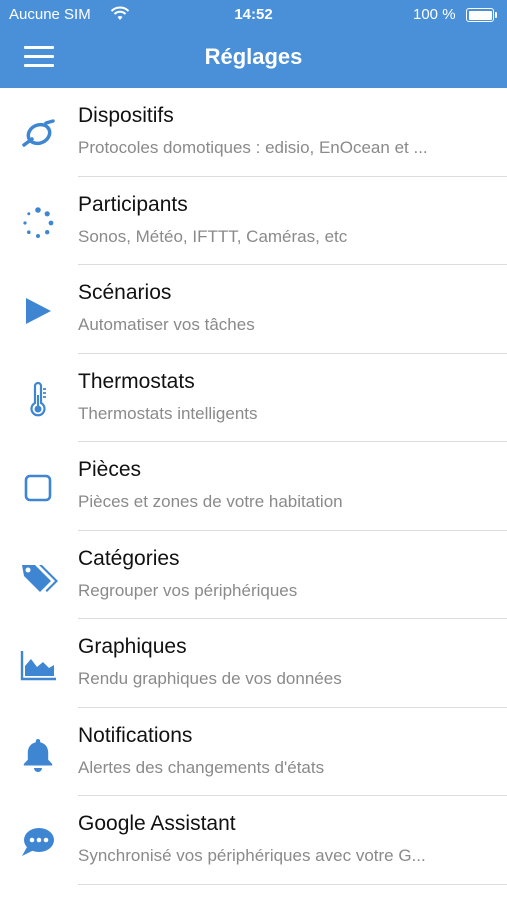 Image resolution: width=507 pixels, height=900 pixels. I want to click on loop-icon, so click(38, 134).